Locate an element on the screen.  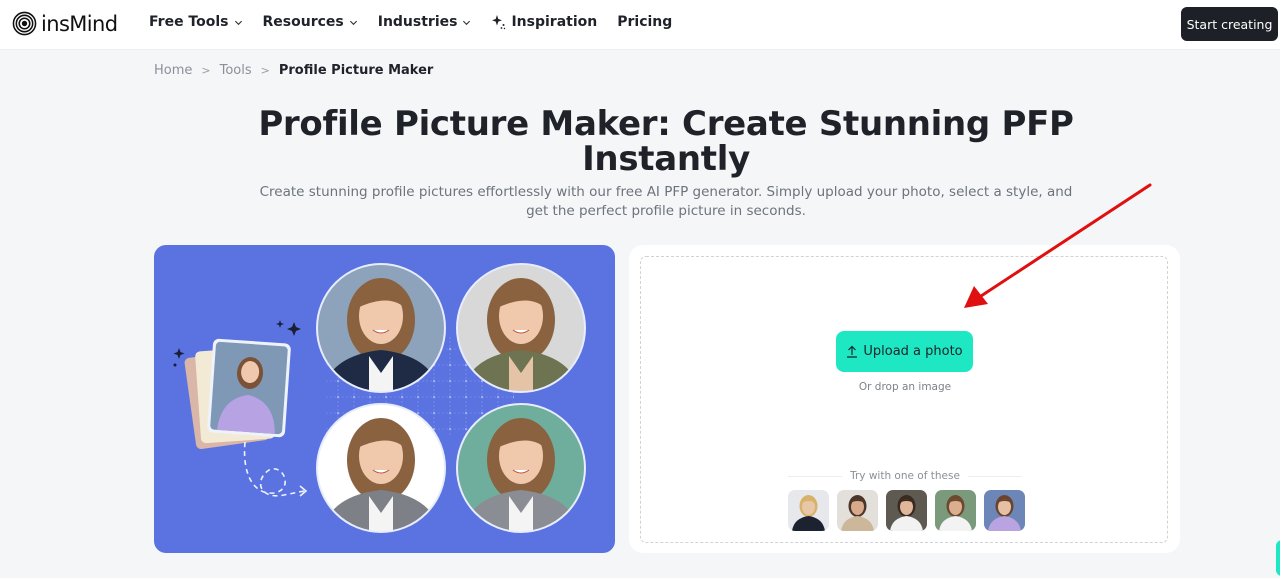
sample-man-beige is located at coordinates (857, 510).